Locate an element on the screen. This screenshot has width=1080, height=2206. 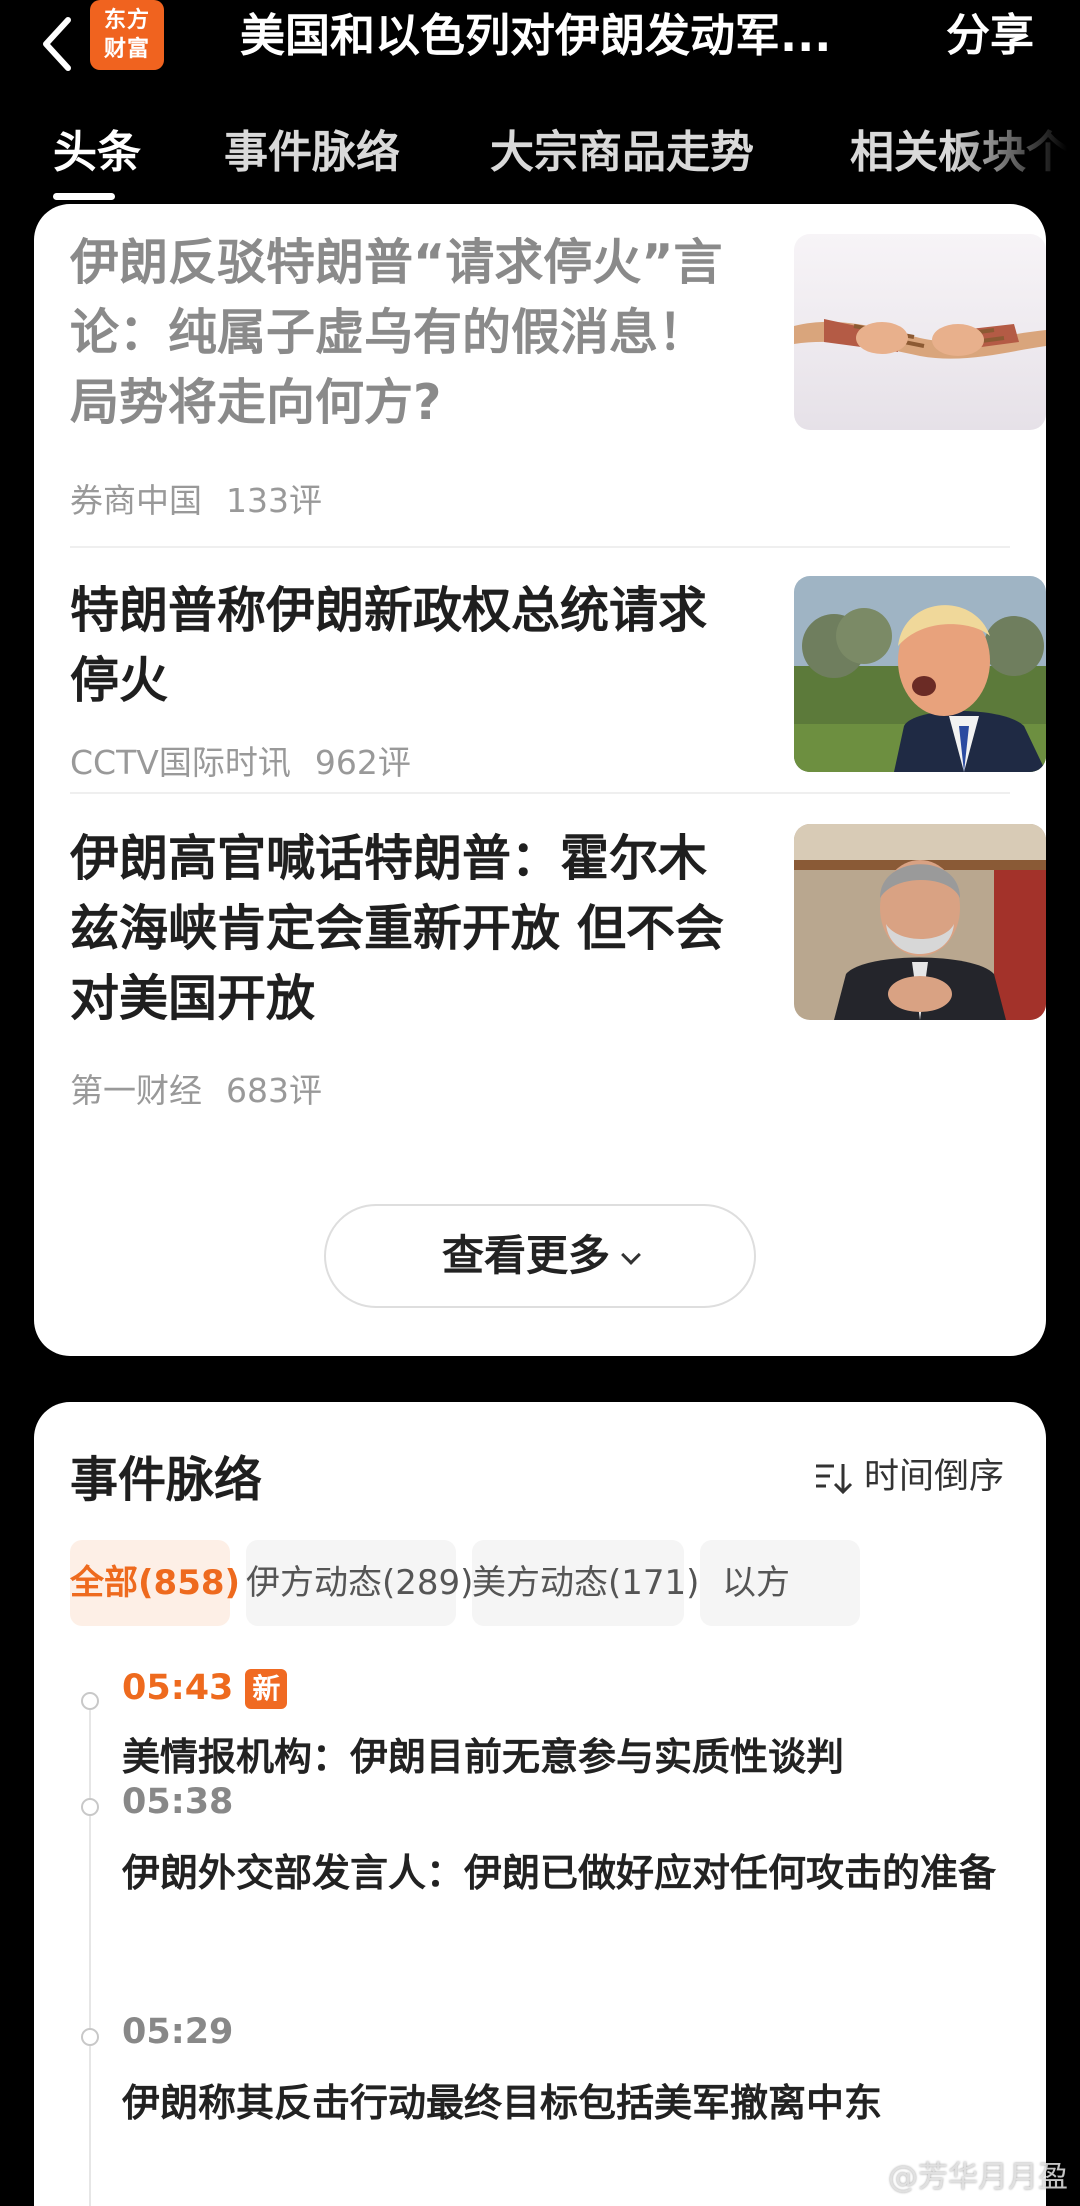
back-button is located at coordinates (59, 44).